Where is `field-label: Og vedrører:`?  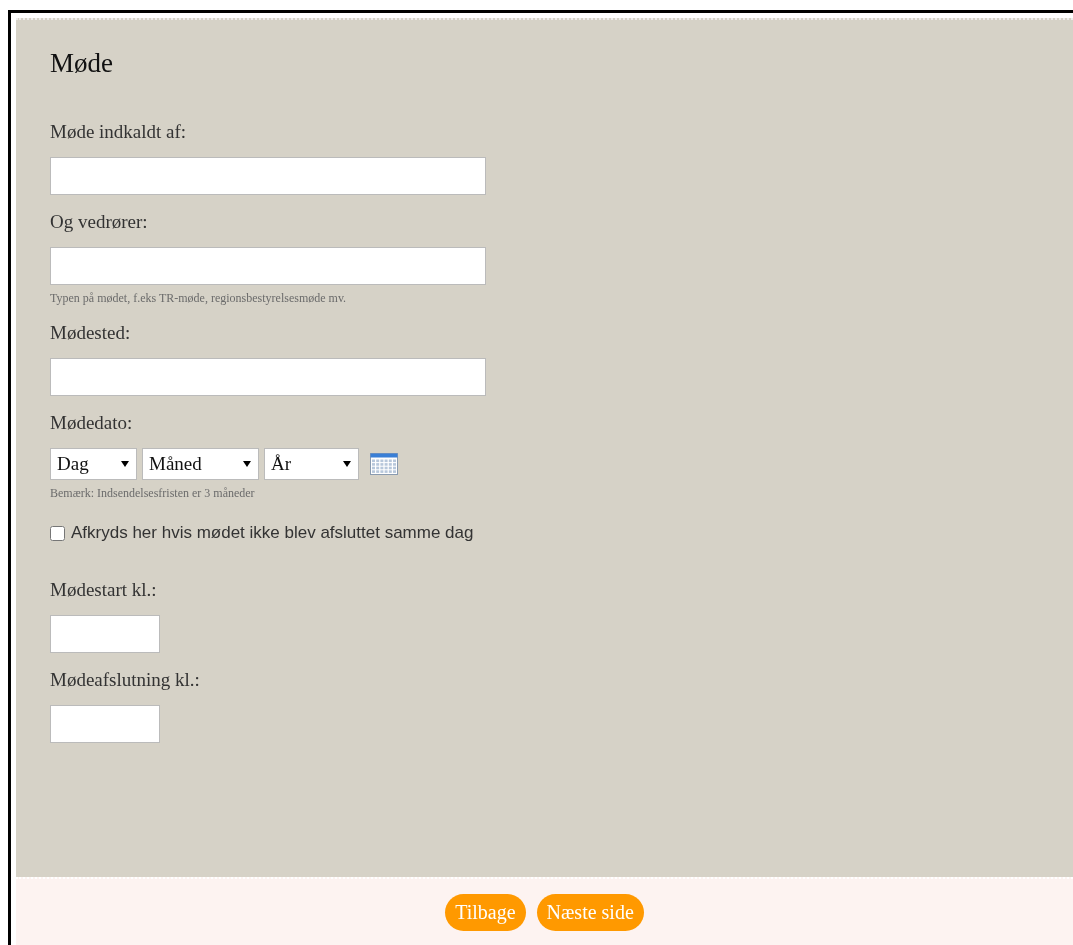
field-label: Og vedrører: is located at coordinates (99, 222).